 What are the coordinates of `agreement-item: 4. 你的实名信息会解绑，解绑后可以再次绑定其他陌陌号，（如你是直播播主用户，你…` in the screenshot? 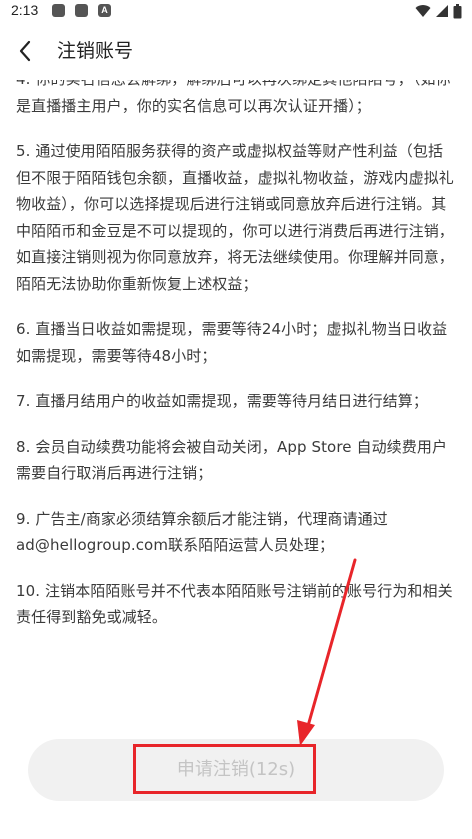 It's located at (233, 97).